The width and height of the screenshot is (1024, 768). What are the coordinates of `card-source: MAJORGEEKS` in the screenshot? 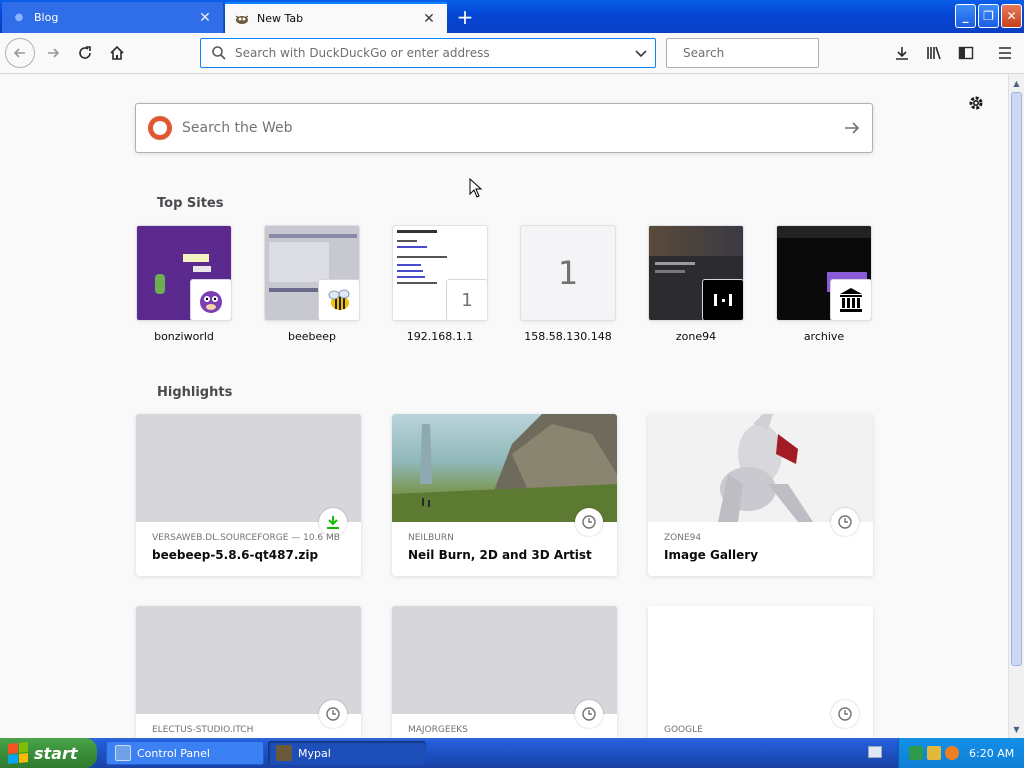 It's located at (438, 730).